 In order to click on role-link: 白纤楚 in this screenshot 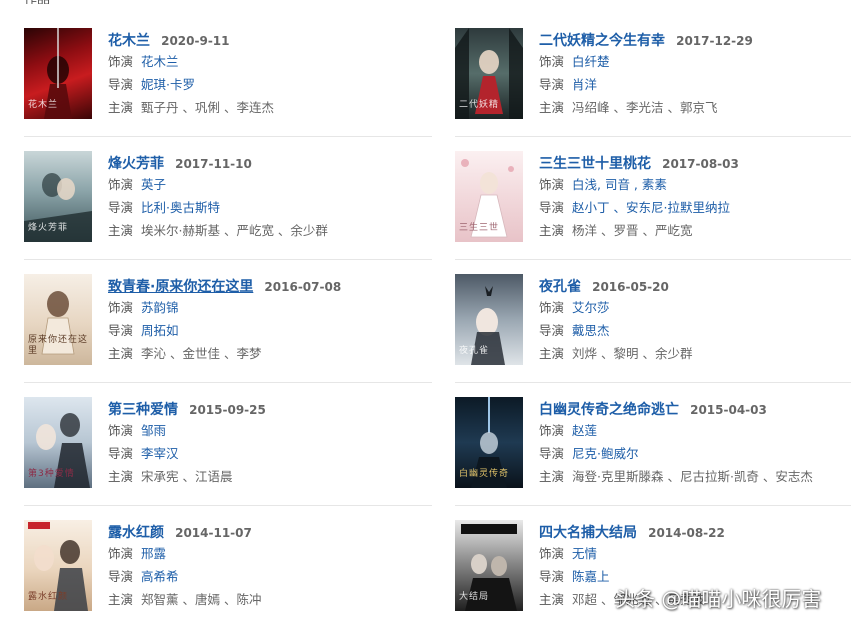, I will do `click(591, 61)`.